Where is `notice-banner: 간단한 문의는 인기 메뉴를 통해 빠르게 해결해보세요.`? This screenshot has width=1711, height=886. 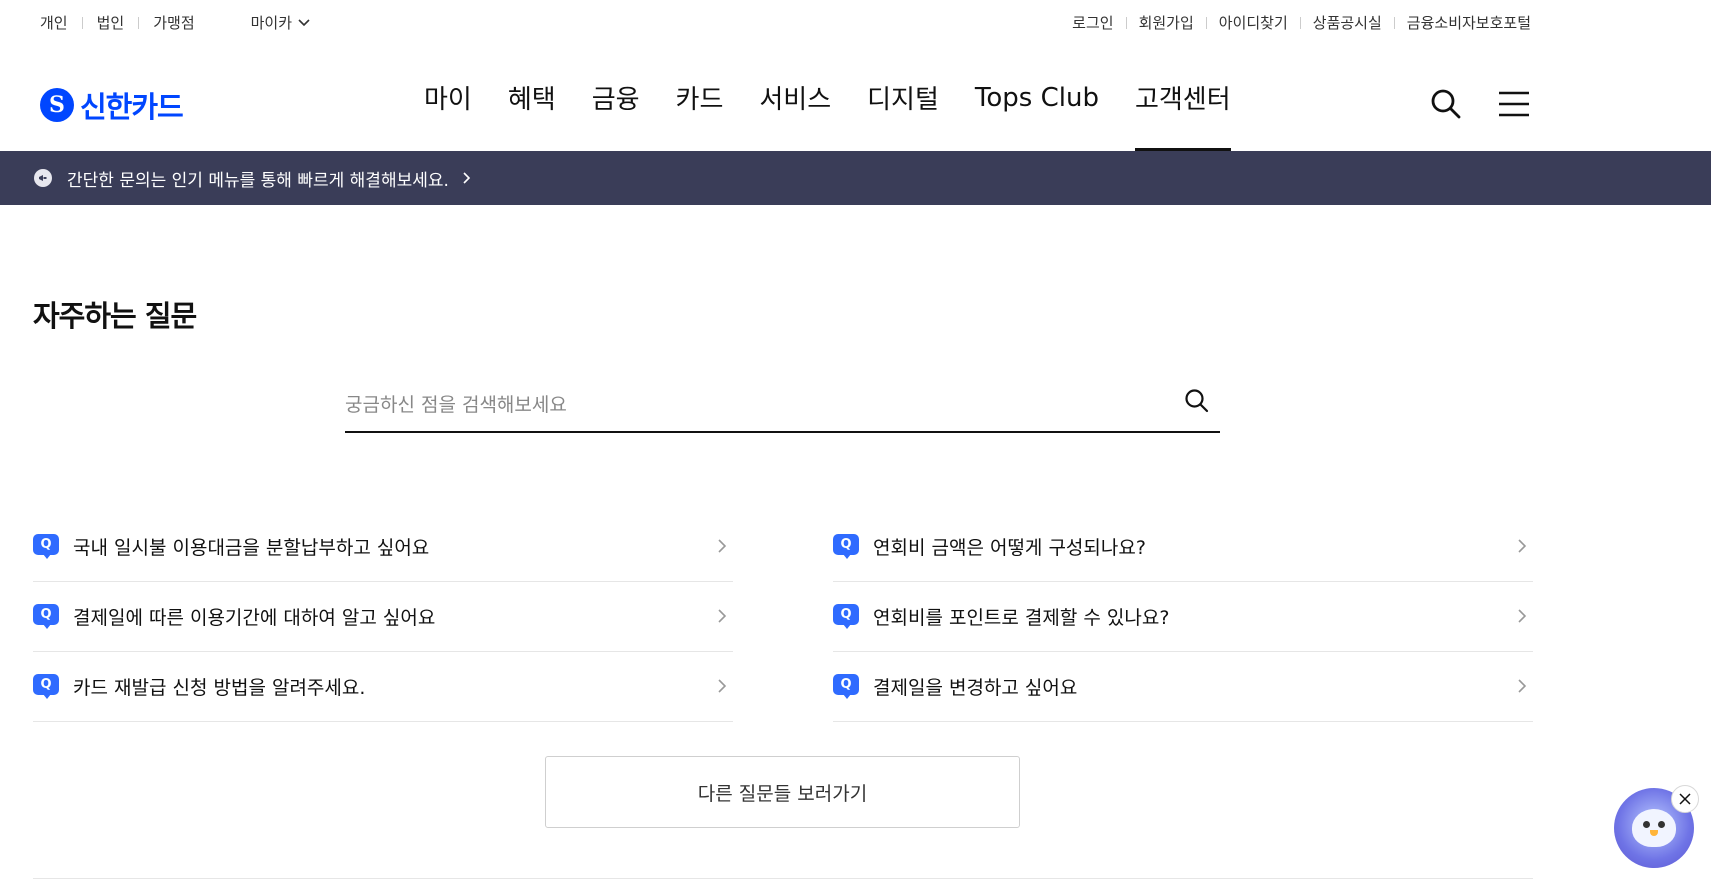
notice-banner: 간단한 문의는 인기 메뉴를 통해 빠르게 해결해보세요. is located at coordinates (855, 178).